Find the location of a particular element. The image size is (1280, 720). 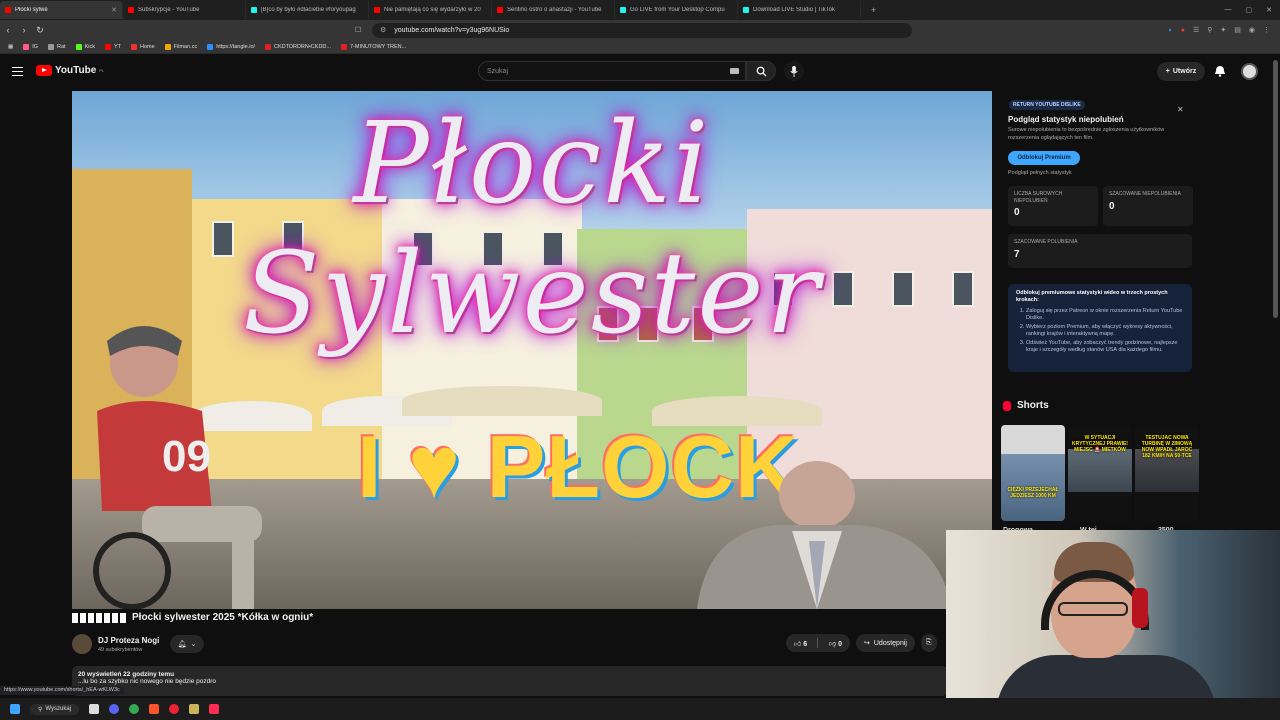

video-title-row: Płocki sylwester 2025 *Kółka w ogniu* is located at coordinates (192, 617).